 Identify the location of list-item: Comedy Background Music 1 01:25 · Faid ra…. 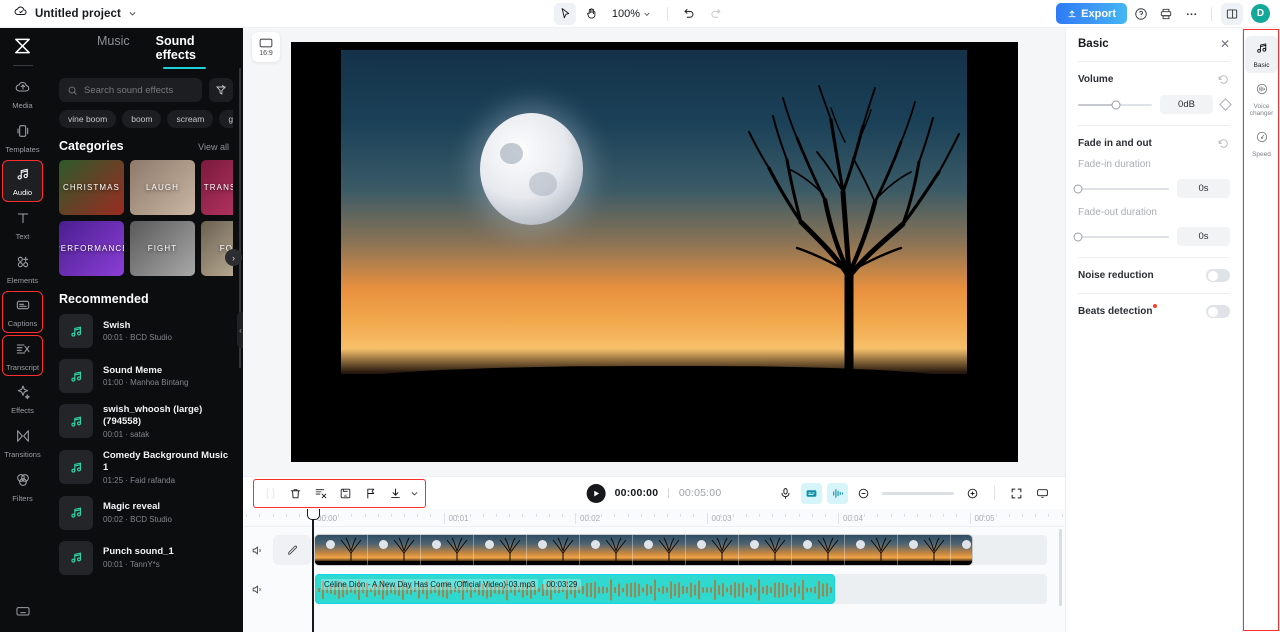
(146, 467).